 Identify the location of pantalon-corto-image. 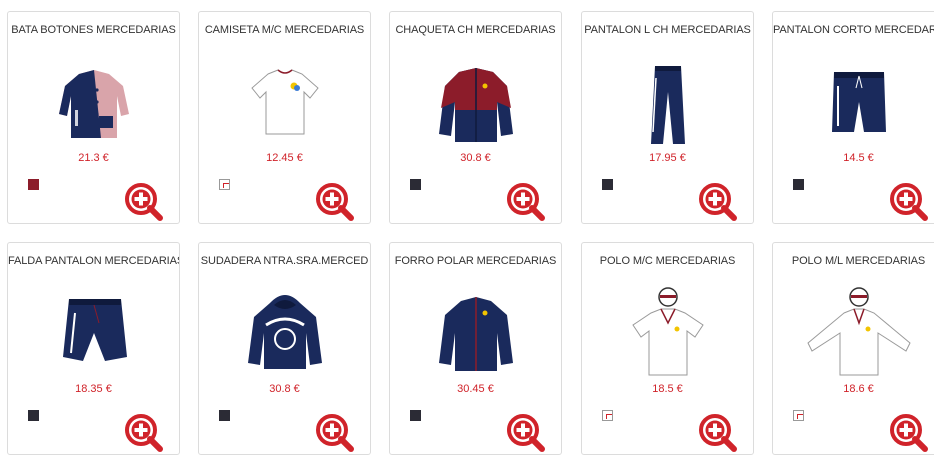
(859, 102).